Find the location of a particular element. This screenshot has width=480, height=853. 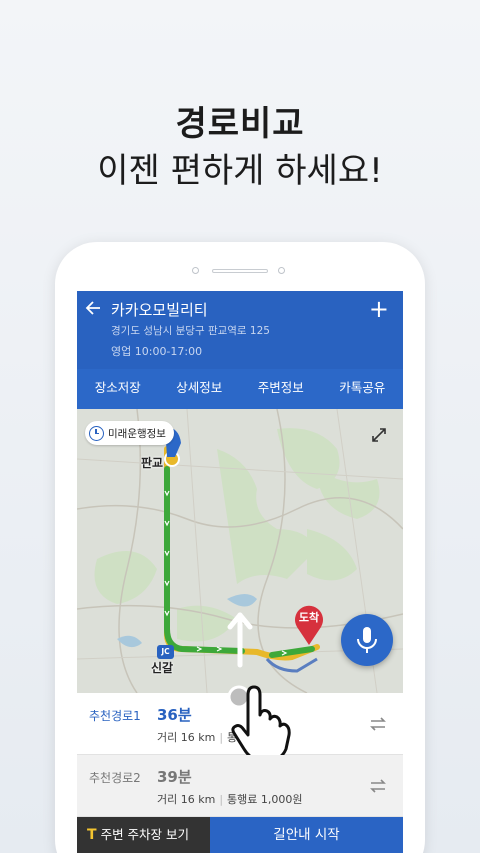

route-time: 36분 is located at coordinates (174, 715).